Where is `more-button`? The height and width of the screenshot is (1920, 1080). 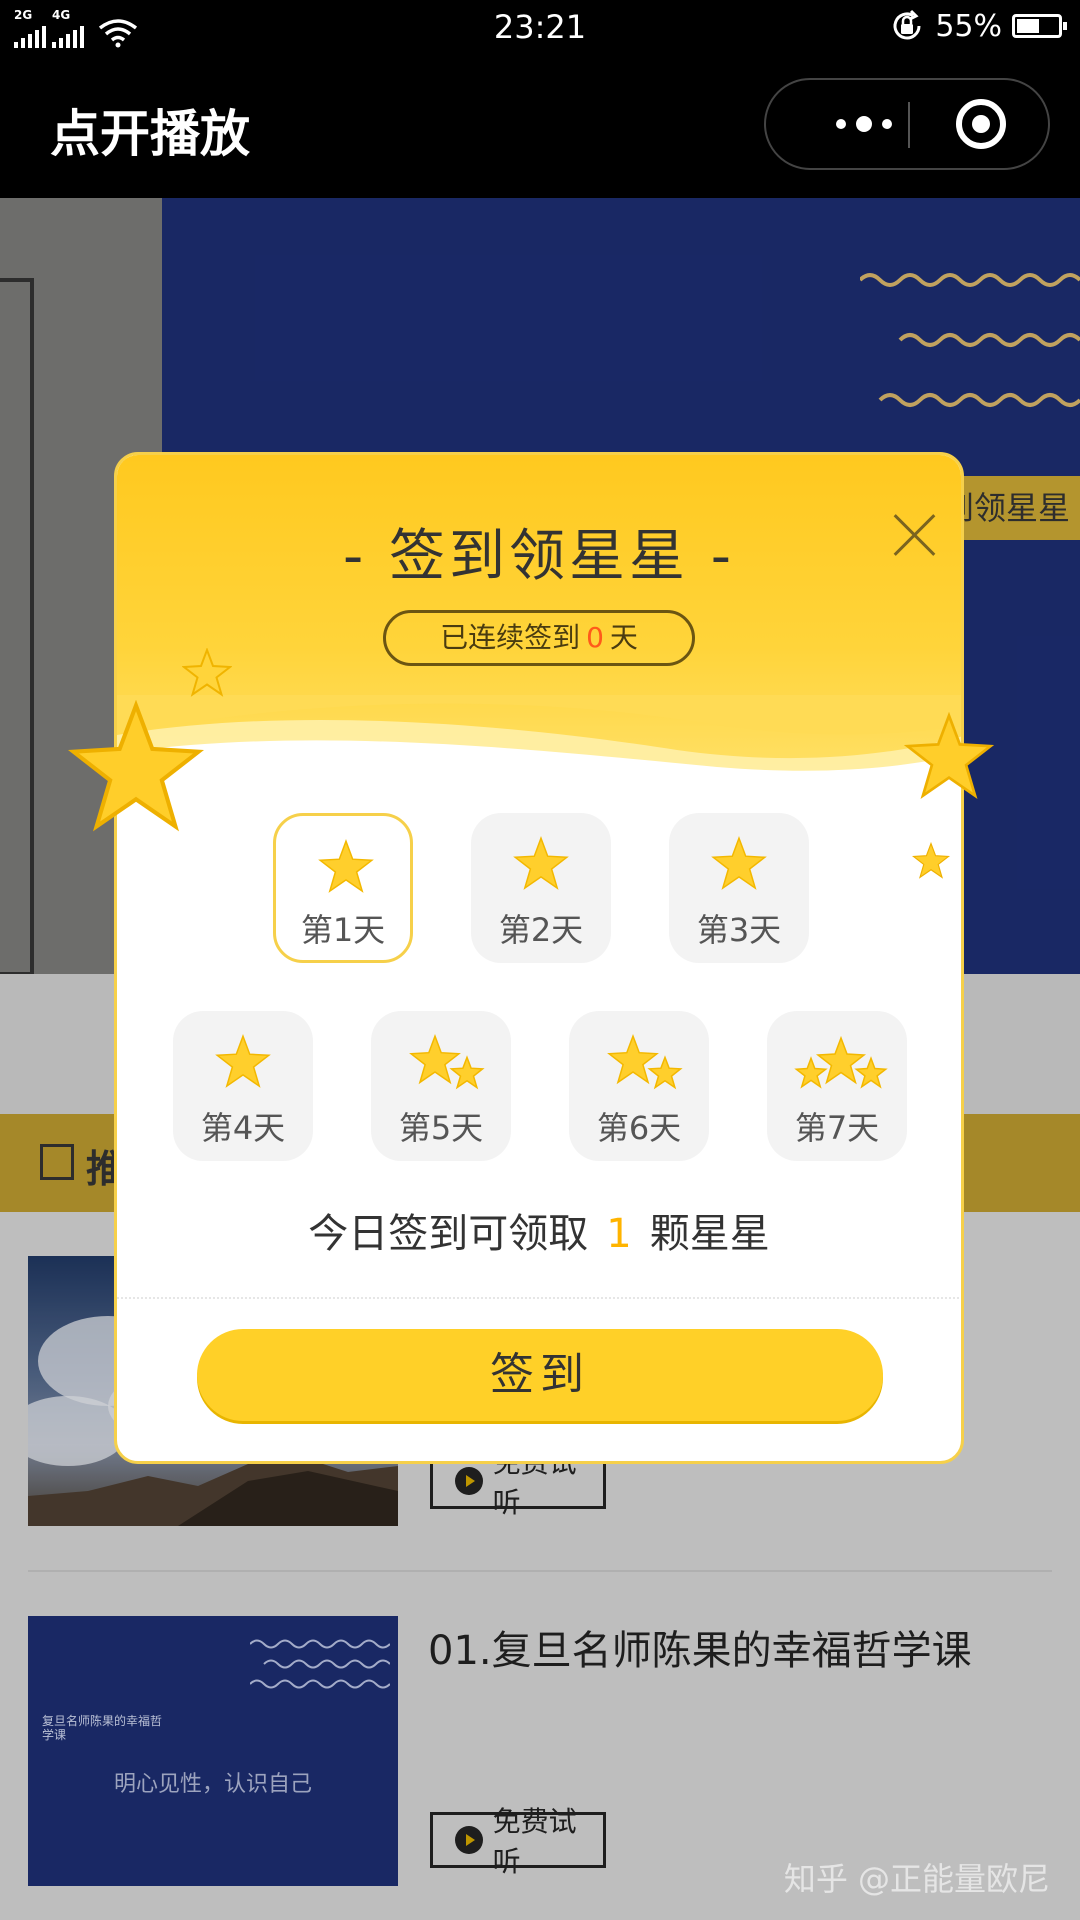
more-button is located at coordinates (864, 124).